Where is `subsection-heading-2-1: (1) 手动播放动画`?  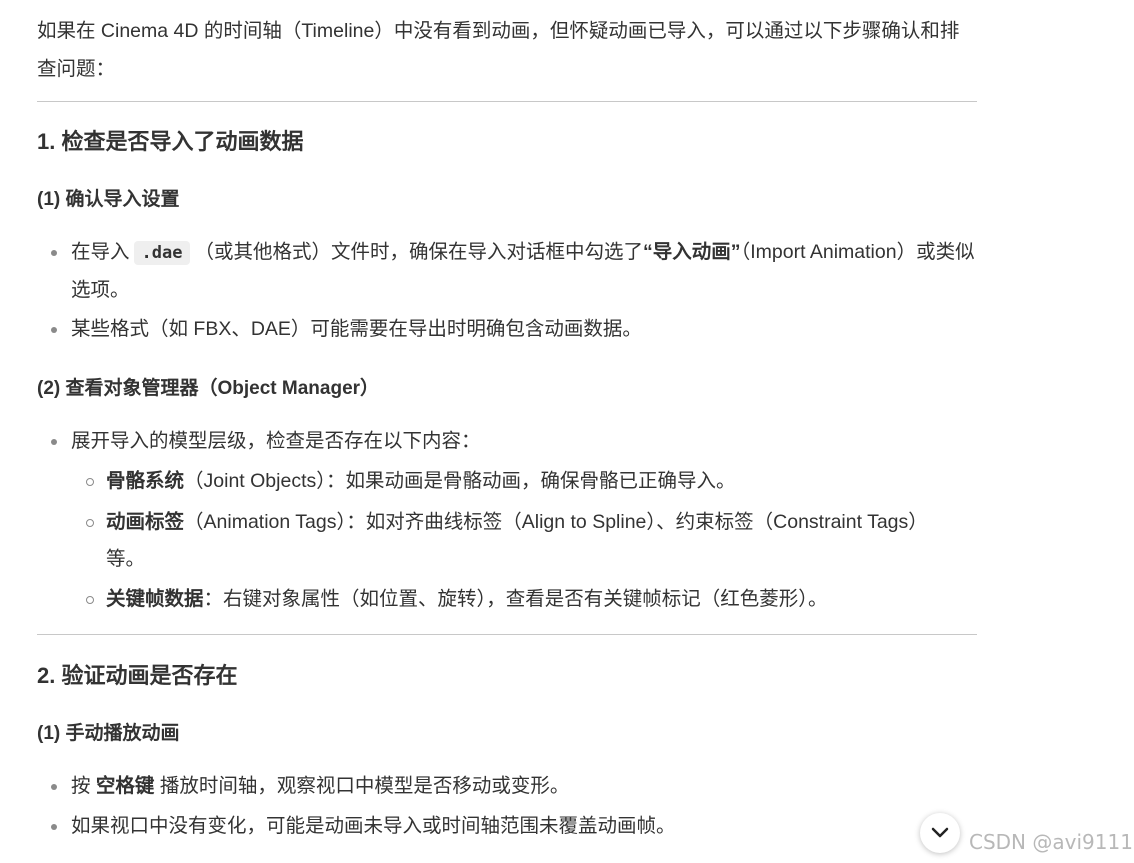
subsection-heading-2-1: (1) 手动播放动画 is located at coordinates (108, 733).